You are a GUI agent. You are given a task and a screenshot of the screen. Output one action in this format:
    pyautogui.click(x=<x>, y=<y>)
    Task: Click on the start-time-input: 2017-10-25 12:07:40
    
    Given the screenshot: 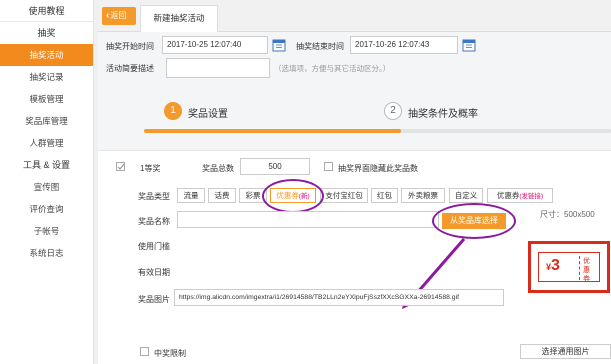 What is the action you would take?
    pyautogui.click(x=215, y=45)
    